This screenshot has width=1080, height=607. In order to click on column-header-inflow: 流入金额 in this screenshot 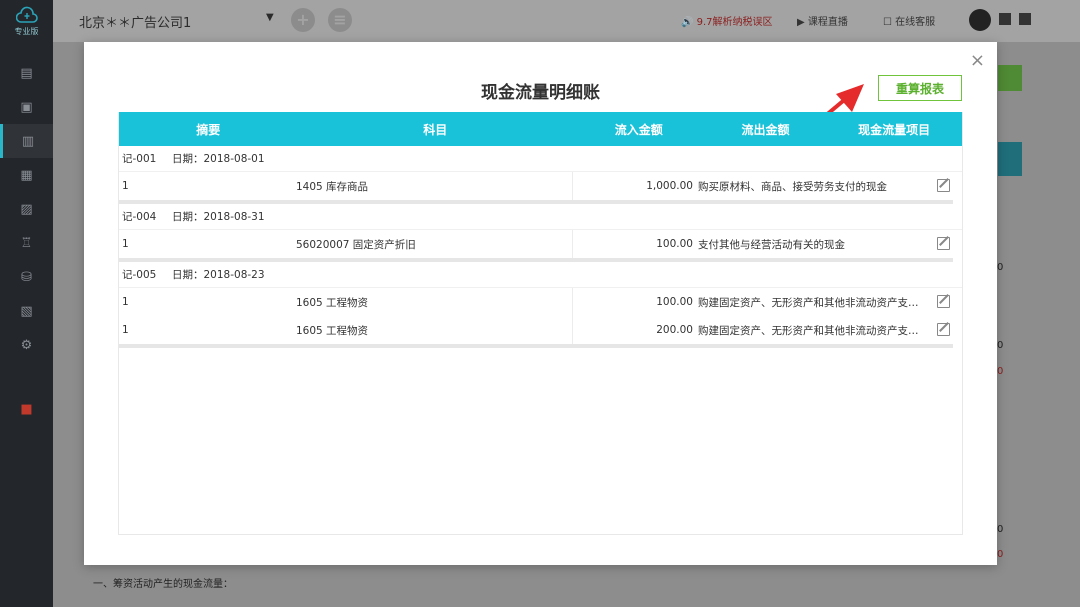, I will do `click(638, 129)`.